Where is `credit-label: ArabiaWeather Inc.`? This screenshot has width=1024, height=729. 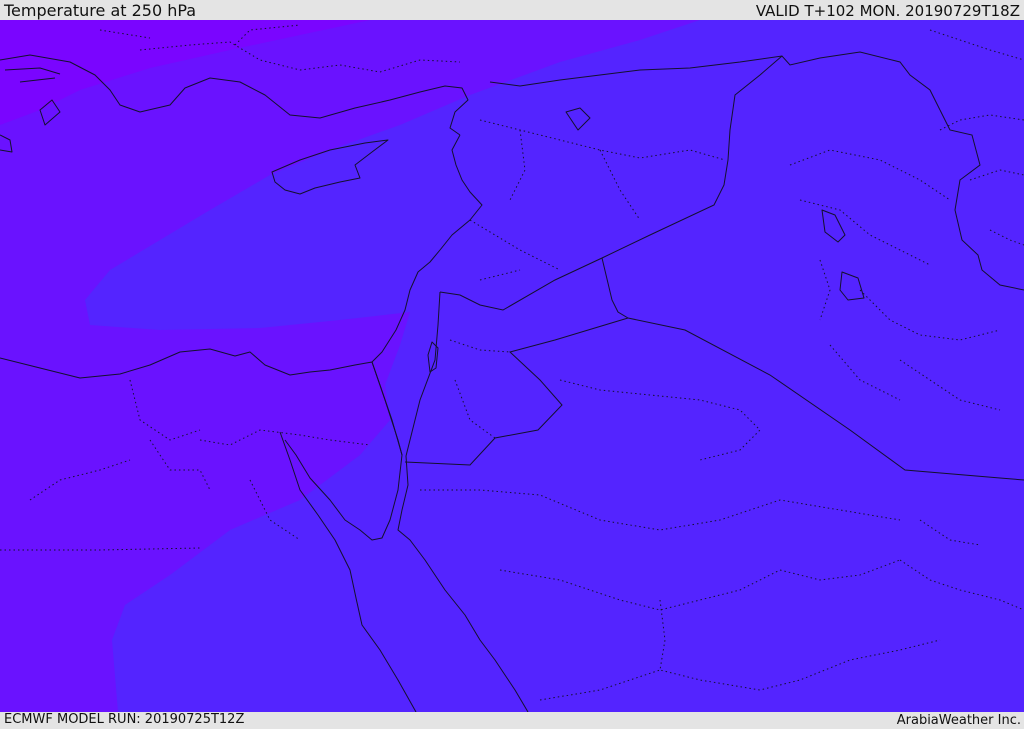 credit-label: ArabiaWeather Inc. is located at coordinates (958, 720).